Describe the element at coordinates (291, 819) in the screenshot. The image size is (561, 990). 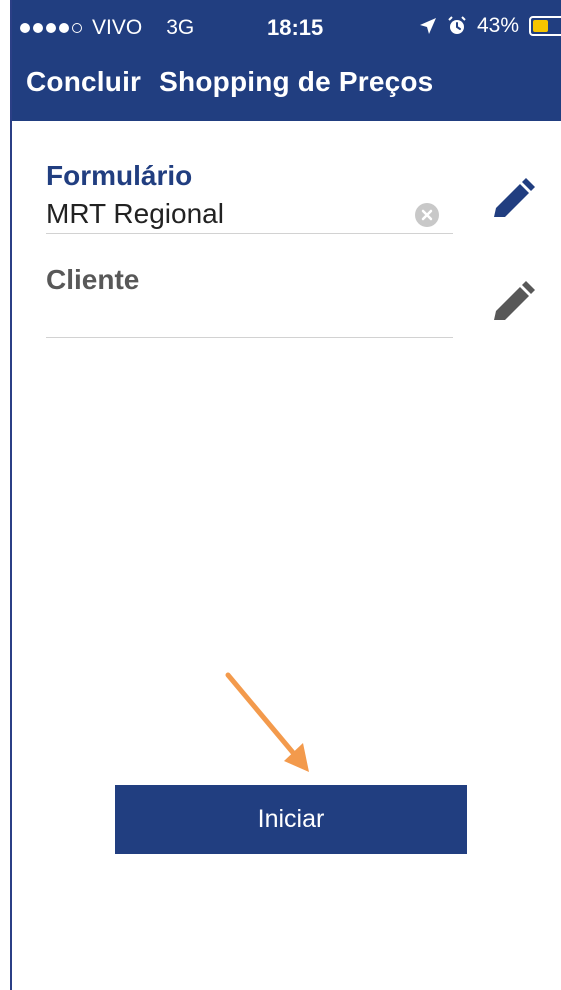
I see `start-button: Iniciar` at that location.